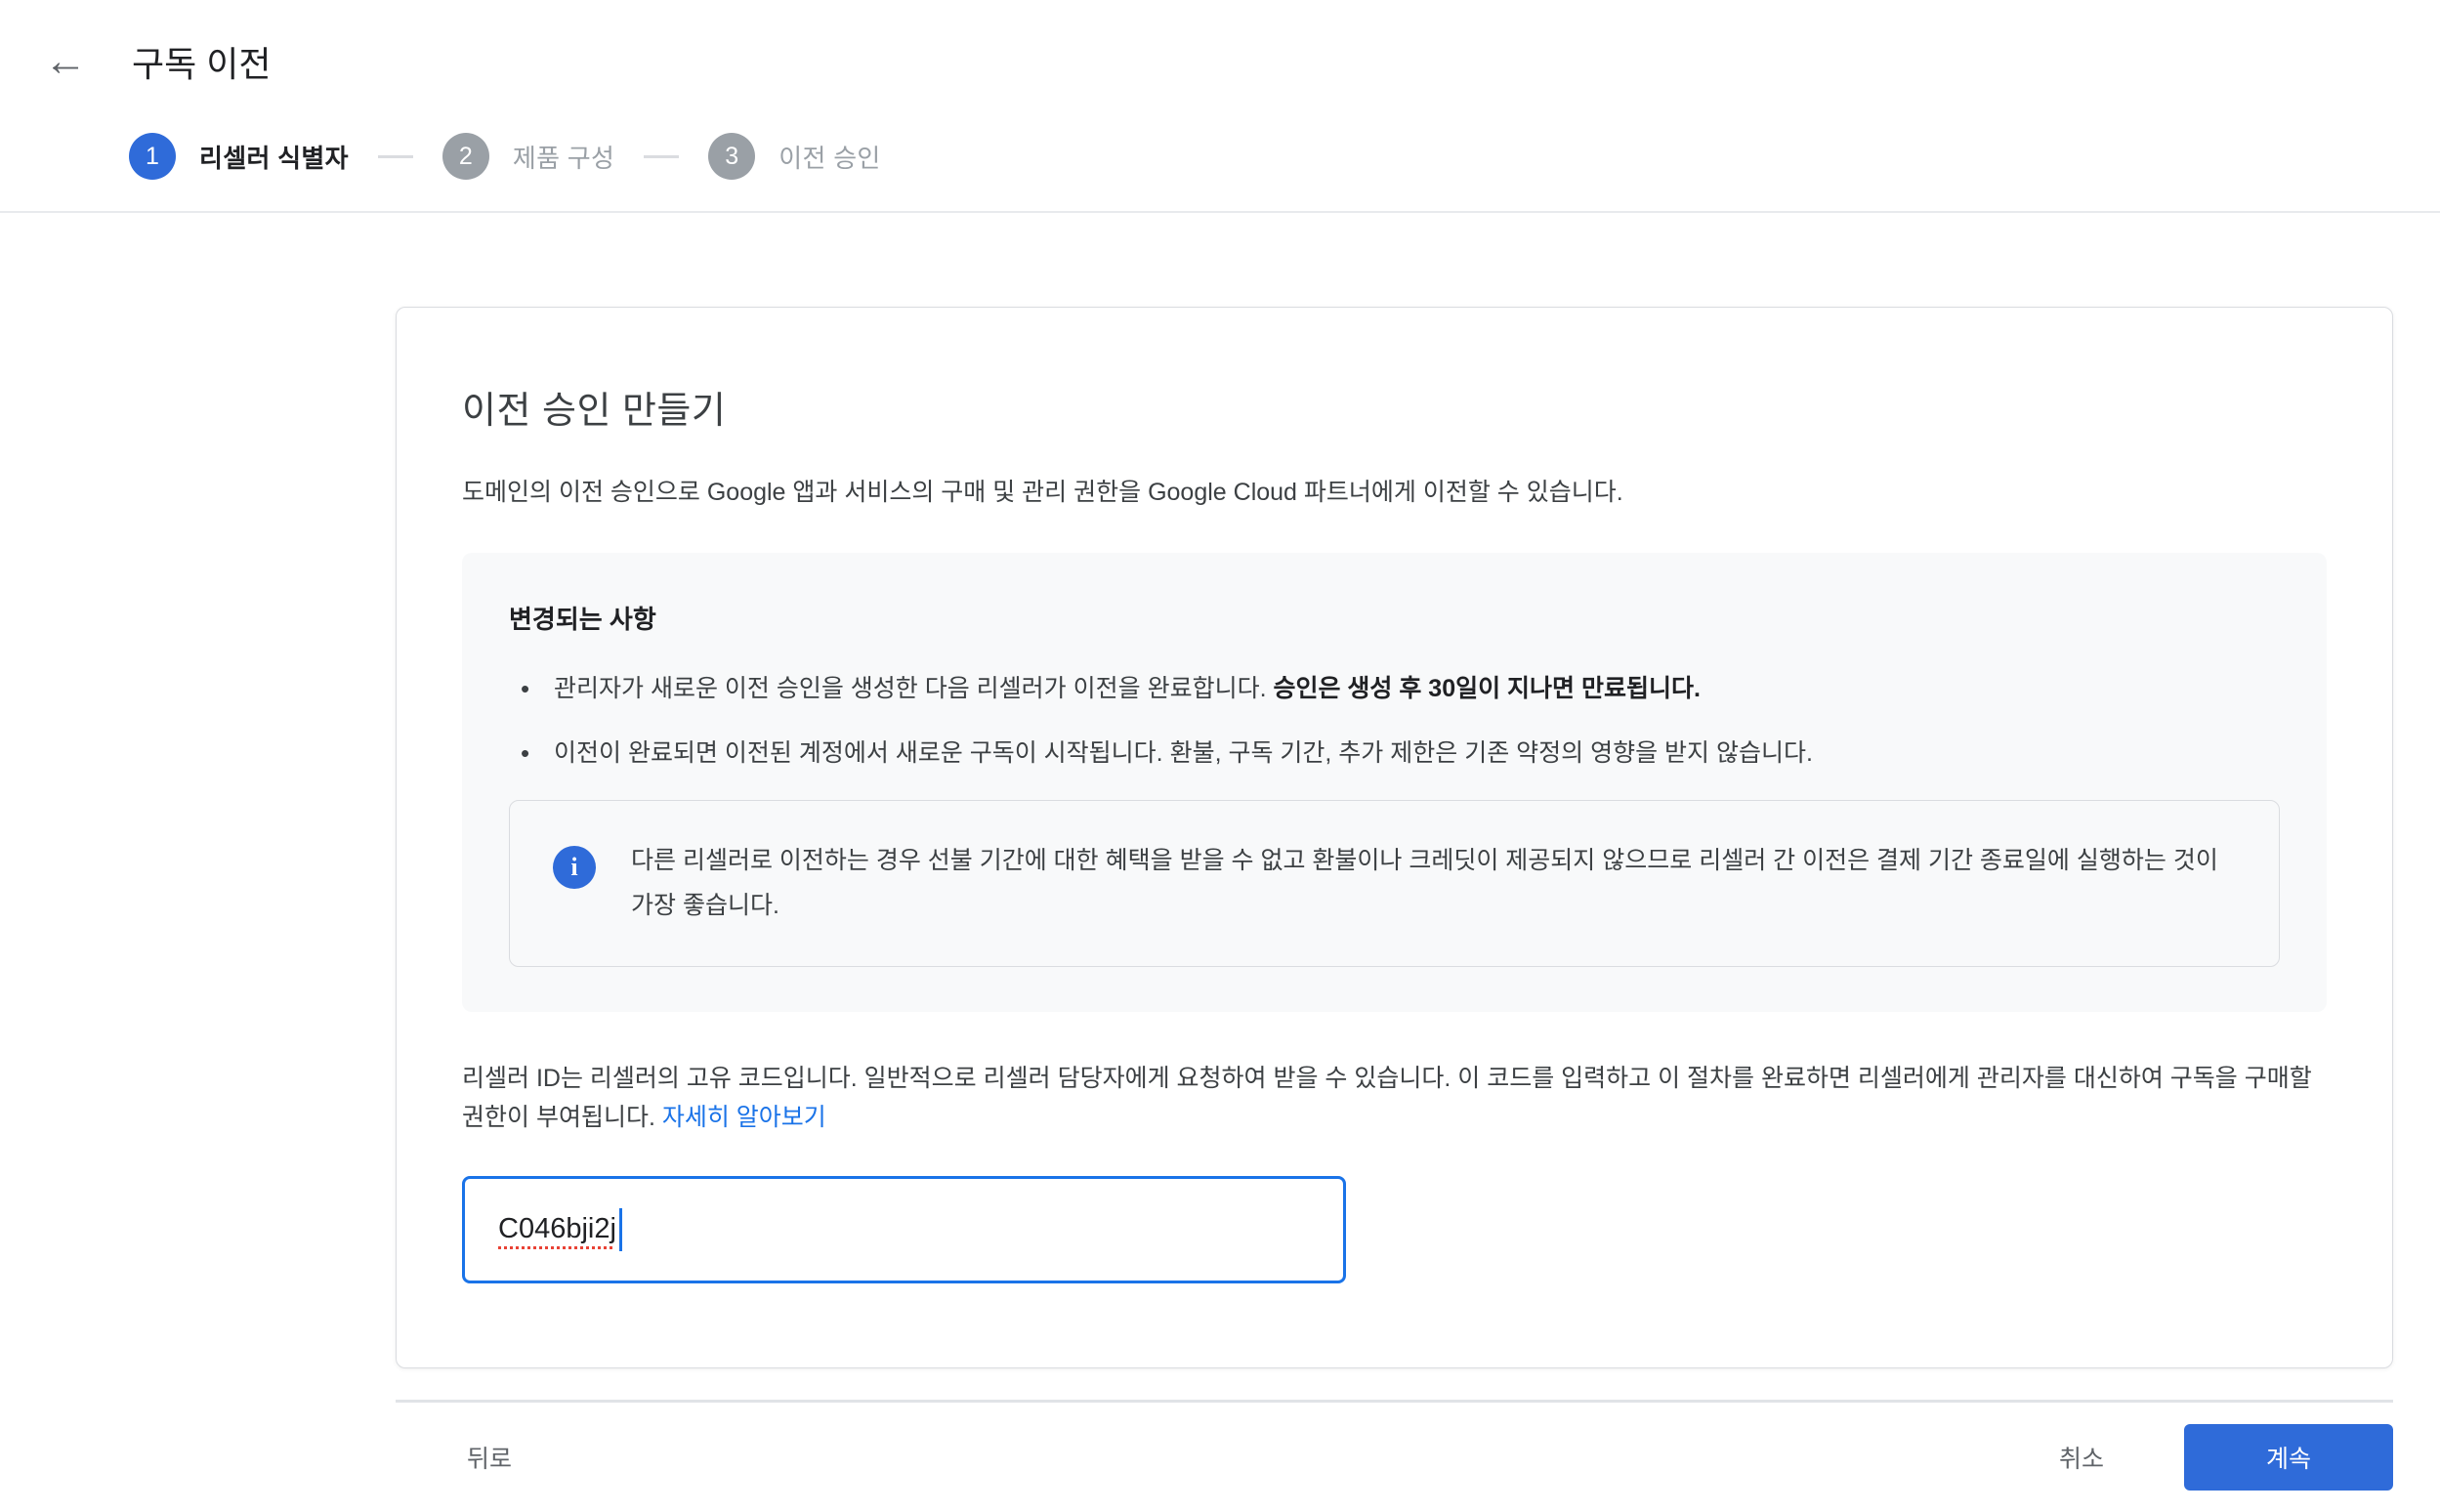  What do you see at coordinates (557, 1228) in the screenshot?
I see `reseller-id-value: C046bji2j` at bounding box center [557, 1228].